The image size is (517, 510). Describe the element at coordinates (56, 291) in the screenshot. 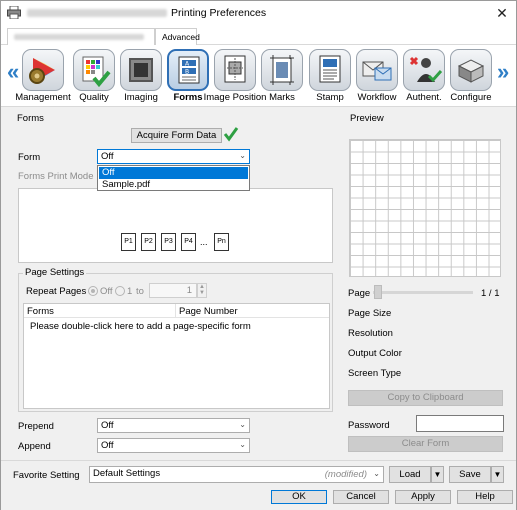

I see `repeat-pages-label: Repeat Pages` at that location.